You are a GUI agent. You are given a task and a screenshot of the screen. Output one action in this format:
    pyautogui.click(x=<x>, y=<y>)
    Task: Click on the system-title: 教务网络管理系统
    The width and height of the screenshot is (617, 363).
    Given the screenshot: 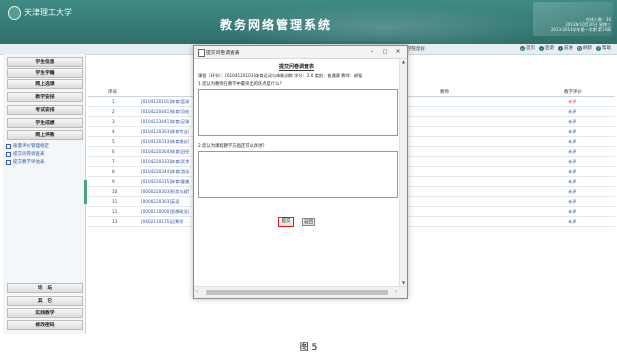 What is the action you would take?
    pyautogui.click(x=276, y=25)
    